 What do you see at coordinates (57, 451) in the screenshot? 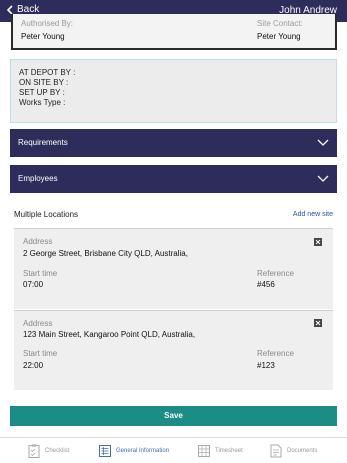
I see `tab-label: Checklist` at bounding box center [57, 451].